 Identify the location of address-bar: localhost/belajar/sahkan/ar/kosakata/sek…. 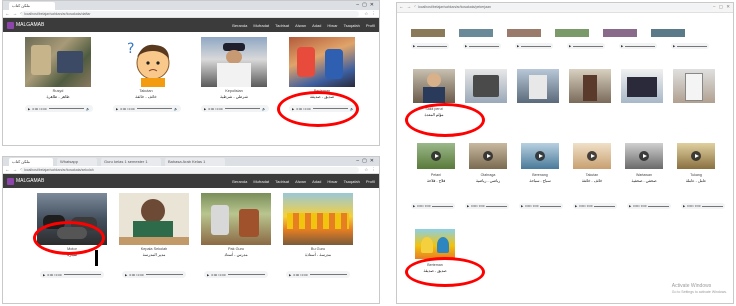
(190, 170).